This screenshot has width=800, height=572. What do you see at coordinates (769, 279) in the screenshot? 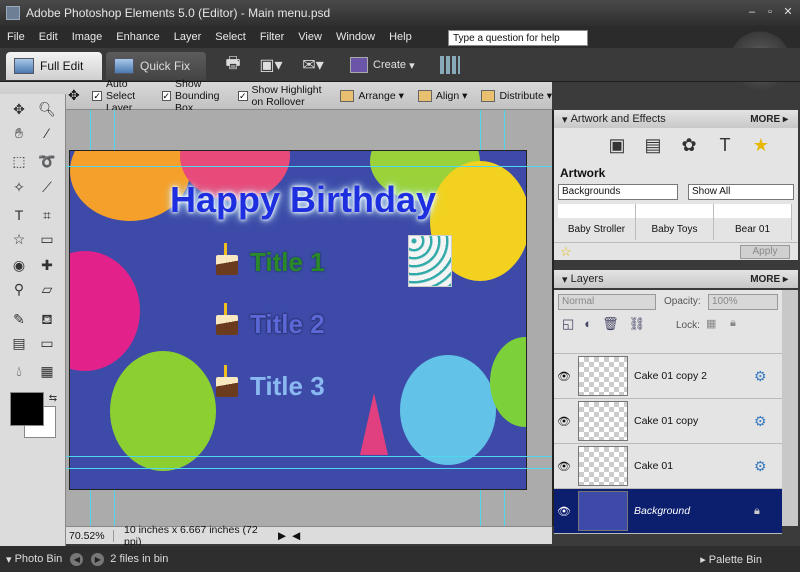
I see `layers-more-button: MORE ▸` at bounding box center [769, 279].